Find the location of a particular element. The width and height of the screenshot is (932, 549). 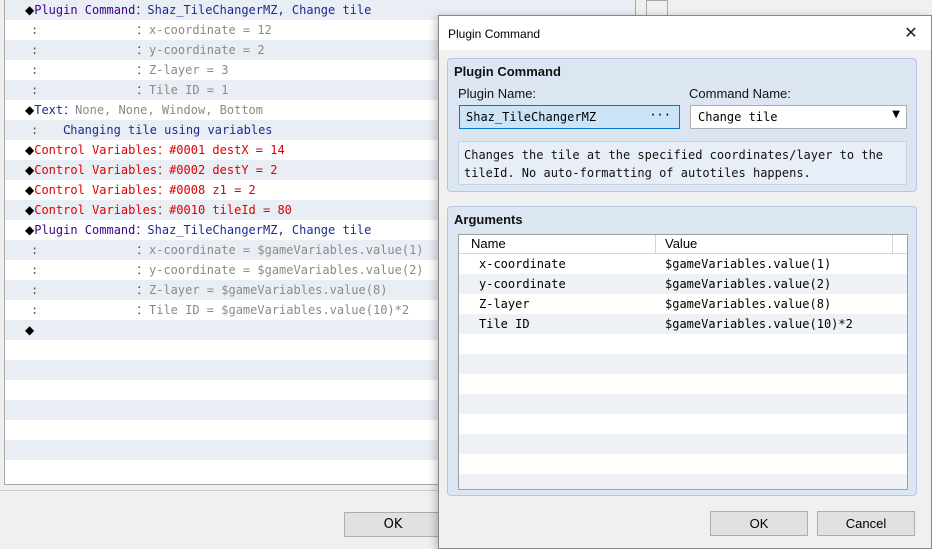

command-name-value: Change tile is located at coordinates (738, 117).